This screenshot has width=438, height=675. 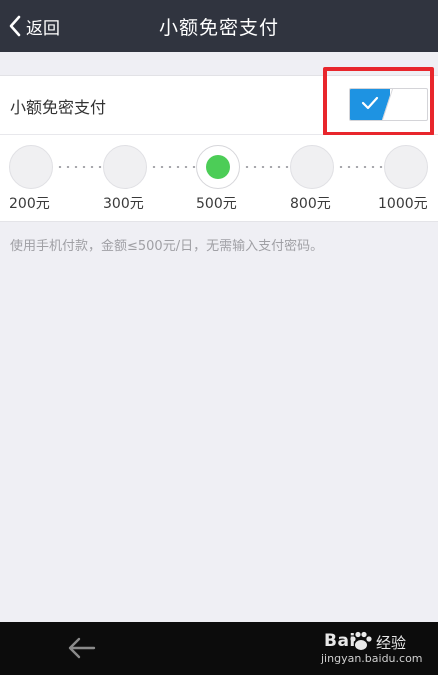 What do you see at coordinates (29, 204) in the screenshot?
I see `amount-label: 200元` at bounding box center [29, 204].